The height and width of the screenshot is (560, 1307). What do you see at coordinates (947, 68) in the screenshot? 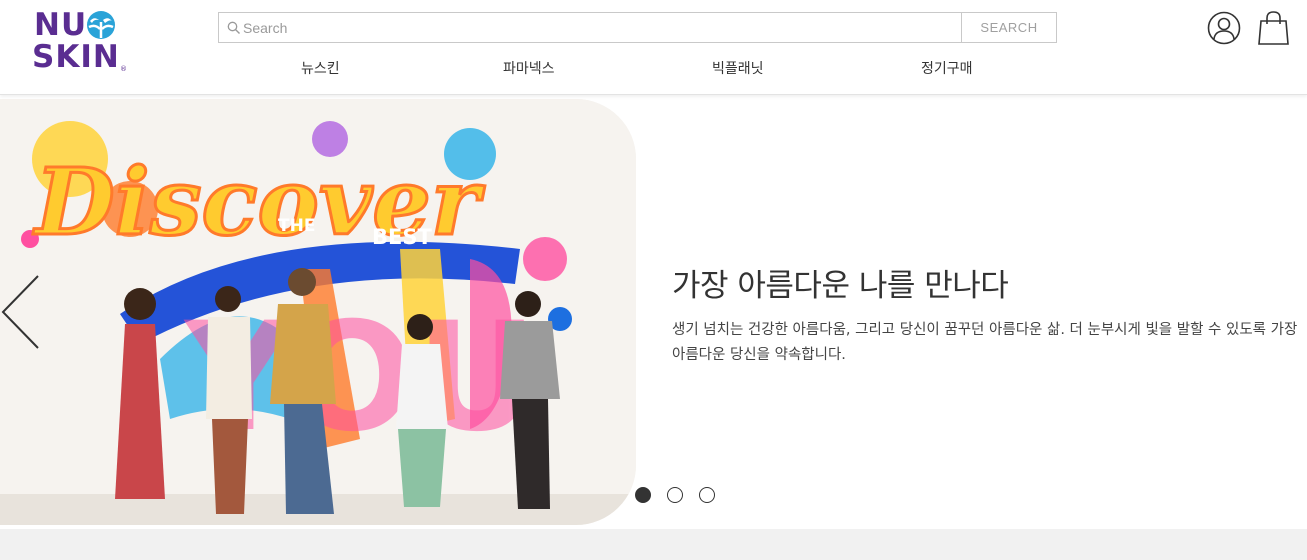
I see `nav-item-subscription: 정기구매` at bounding box center [947, 68].